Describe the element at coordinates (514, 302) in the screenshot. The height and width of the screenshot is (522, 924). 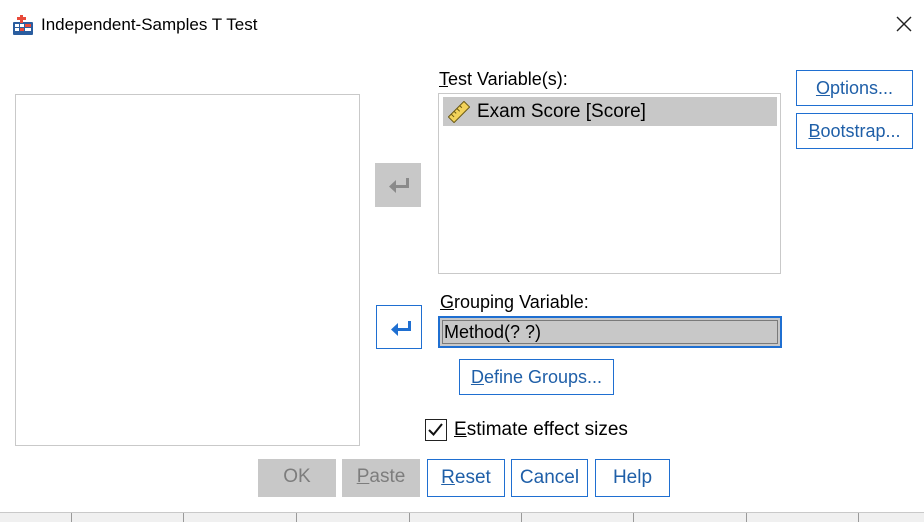
I see `grouping-variable-label: Grouping Variable:` at that location.